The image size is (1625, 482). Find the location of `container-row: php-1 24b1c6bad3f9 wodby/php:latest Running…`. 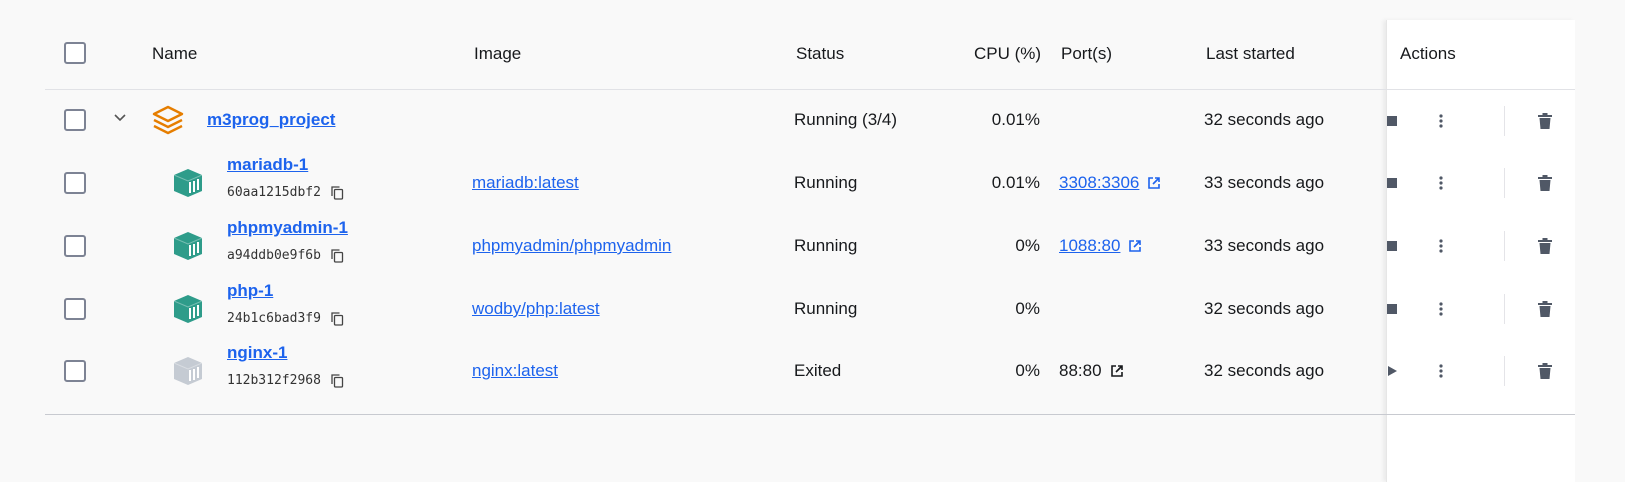

container-row: php-1 24b1c6bad3f9 wodby/php:latest Running… is located at coordinates (810, 309).